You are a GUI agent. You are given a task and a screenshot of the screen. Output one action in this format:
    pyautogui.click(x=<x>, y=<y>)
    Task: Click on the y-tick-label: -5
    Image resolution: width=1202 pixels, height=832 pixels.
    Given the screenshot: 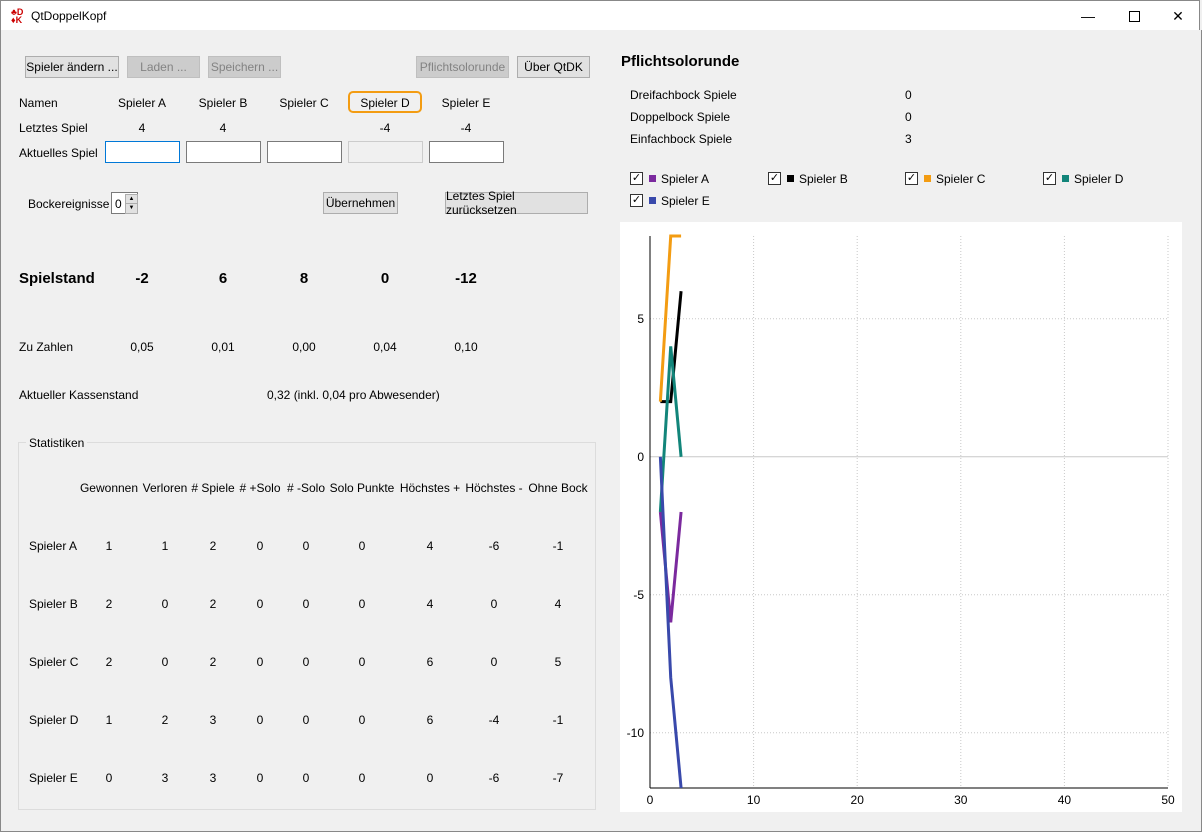 What is the action you would take?
    pyautogui.click(x=638, y=595)
    